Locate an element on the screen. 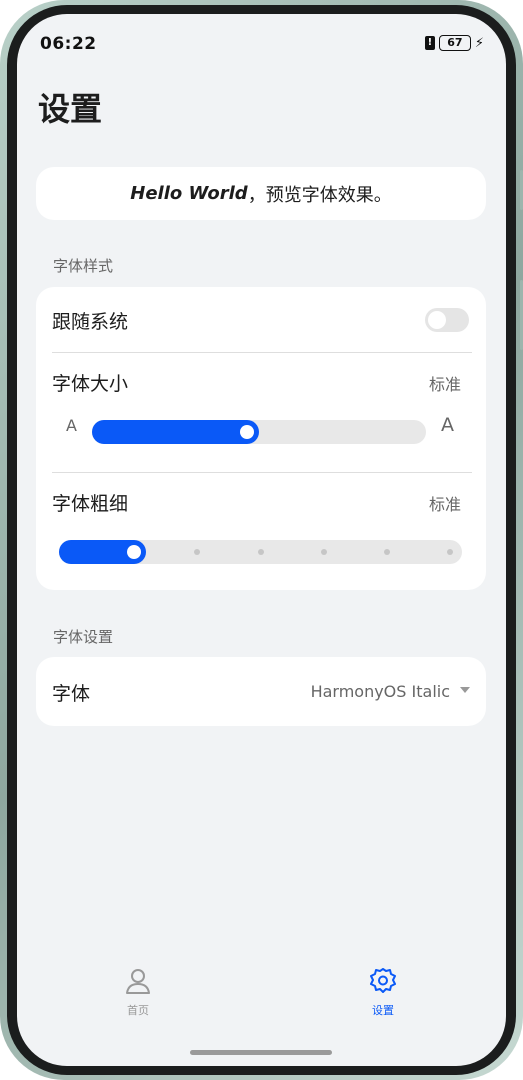 Image resolution: width=523 pixels, height=1080 pixels. font-size-value: 标准 is located at coordinates (444, 384).